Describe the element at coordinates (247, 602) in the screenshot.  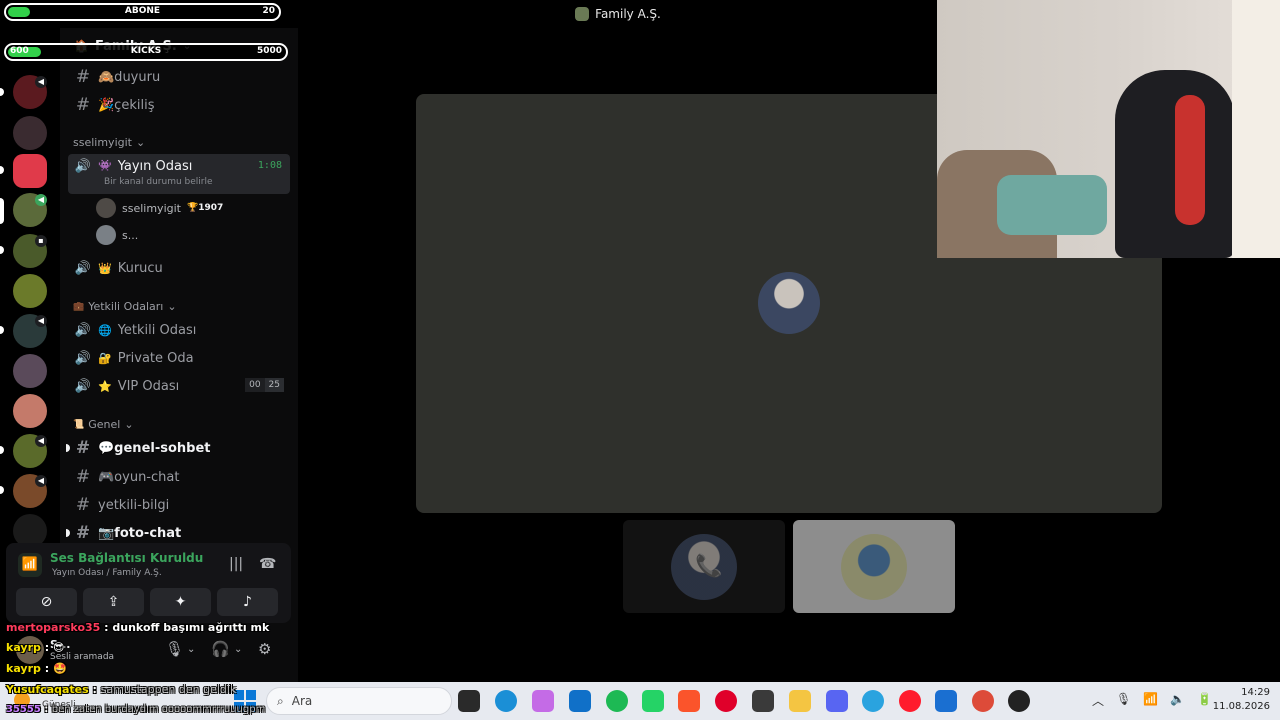
I see `soundboard-button: ♪` at that location.